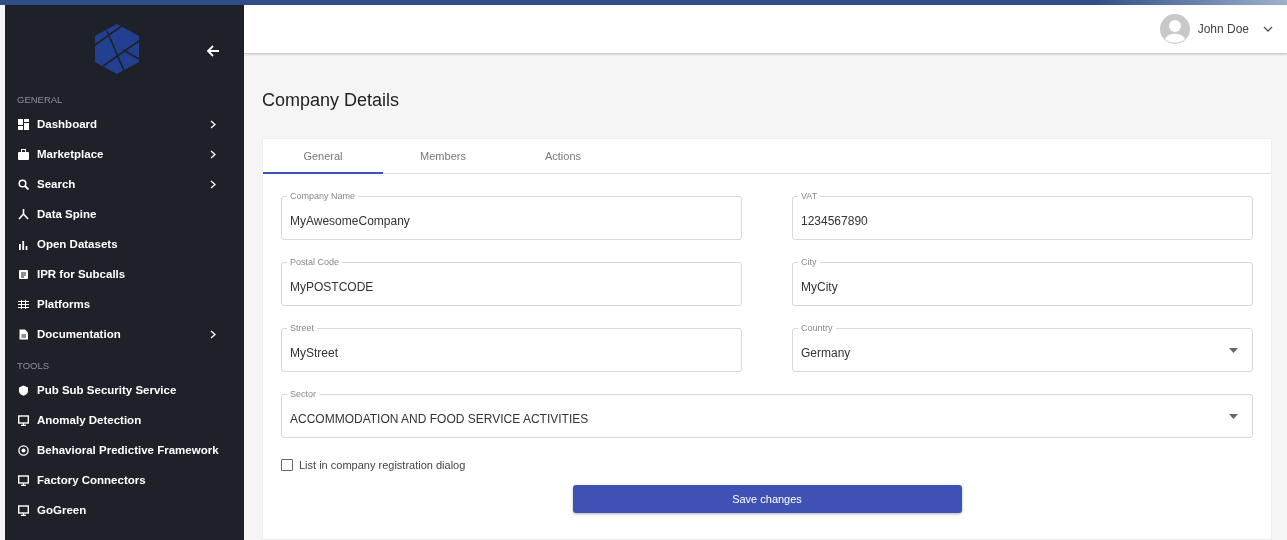 Image resolution: width=1287 pixels, height=540 pixels. I want to click on sidebar-item: Documentation, so click(124, 334).